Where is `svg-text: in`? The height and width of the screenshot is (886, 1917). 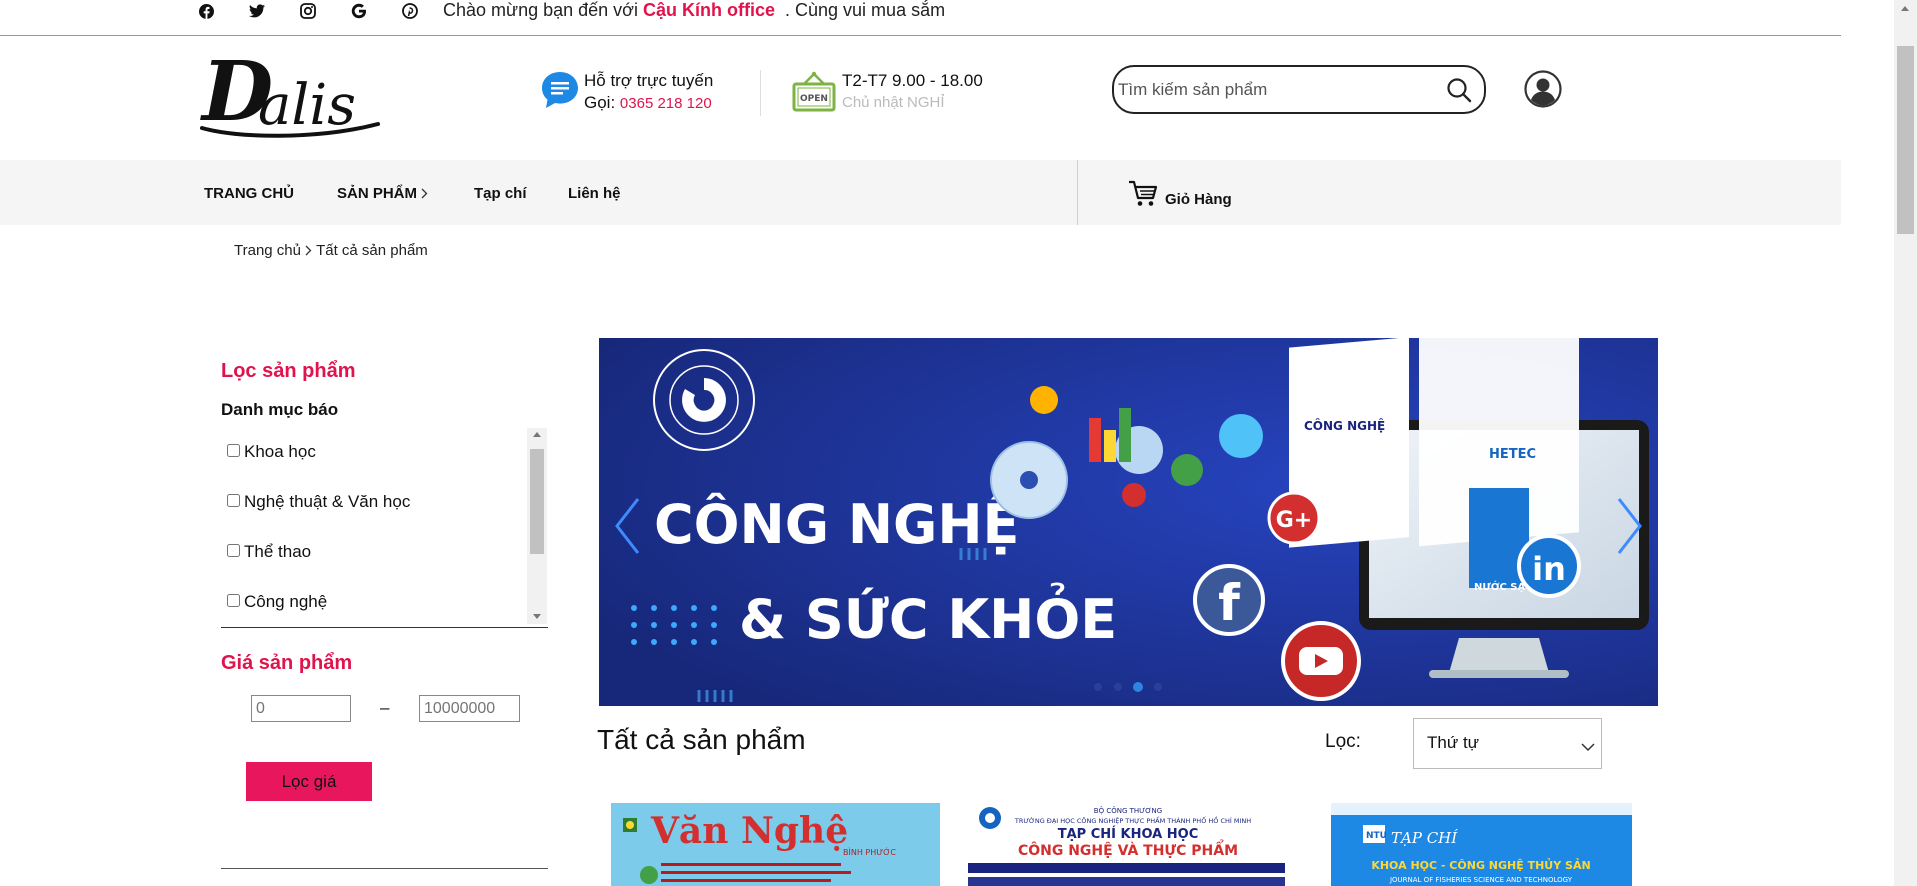 svg-text: in is located at coordinates (1549, 569).